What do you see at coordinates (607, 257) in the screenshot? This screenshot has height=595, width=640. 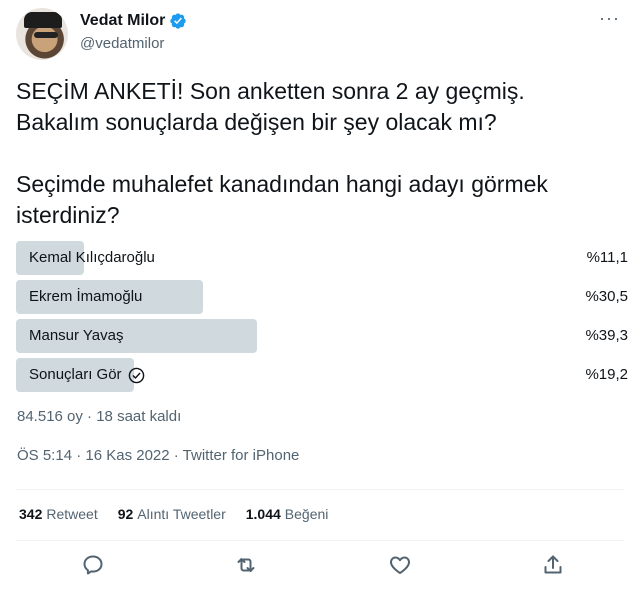 I see `poll-option-percent: %11,1` at bounding box center [607, 257].